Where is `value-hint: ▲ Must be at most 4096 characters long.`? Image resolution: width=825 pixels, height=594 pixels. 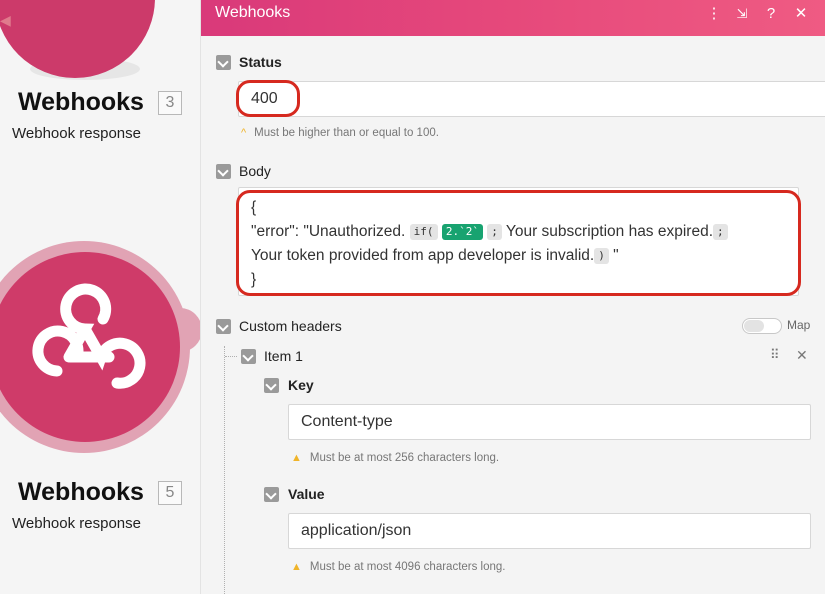
value-hint: ▲ Must be at most 4096 characters long. is located at coordinates (398, 567).